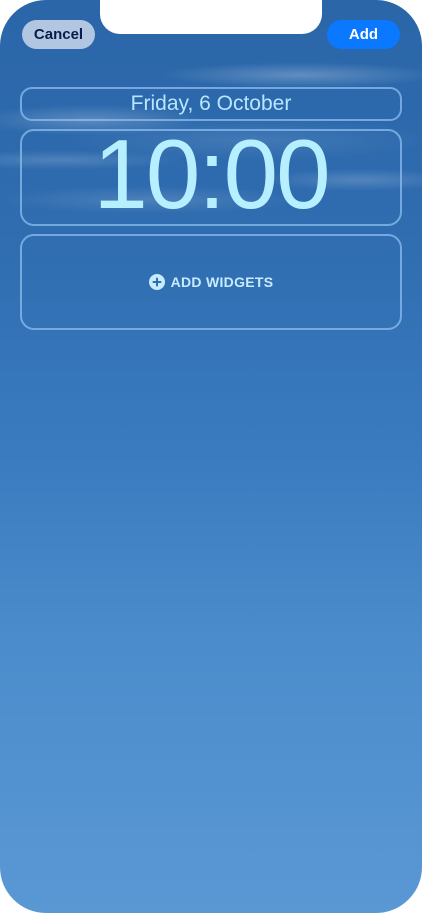 The height and width of the screenshot is (913, 422). I want to click on add-button: Add, so click(363, 34).